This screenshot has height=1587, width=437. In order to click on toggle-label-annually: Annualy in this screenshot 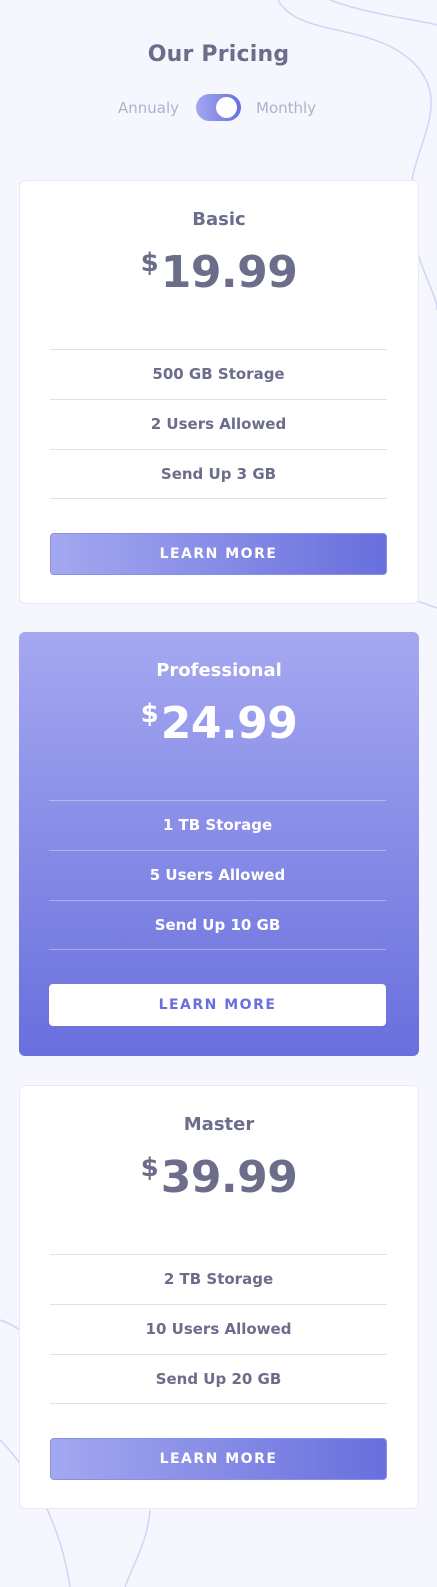, I will do `click(148, 108)`.